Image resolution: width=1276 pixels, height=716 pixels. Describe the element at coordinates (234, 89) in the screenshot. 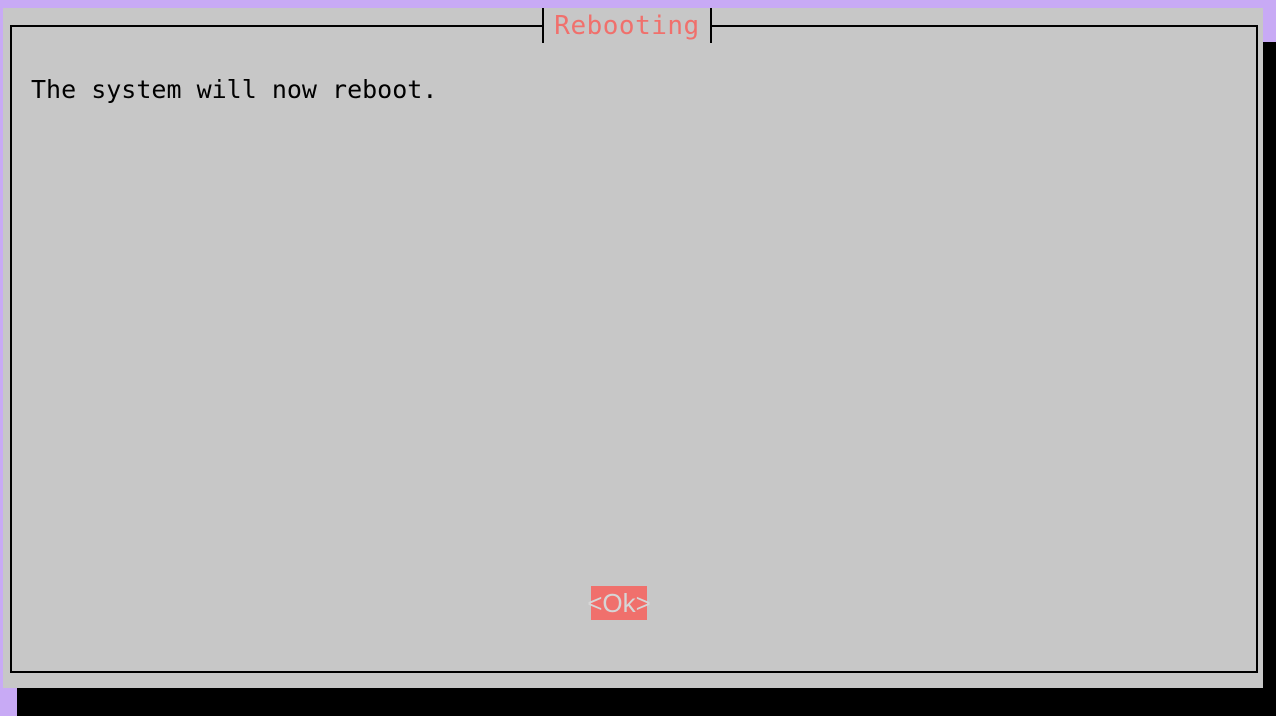

I see `dialog-message: The system will now reboot.` at that location.